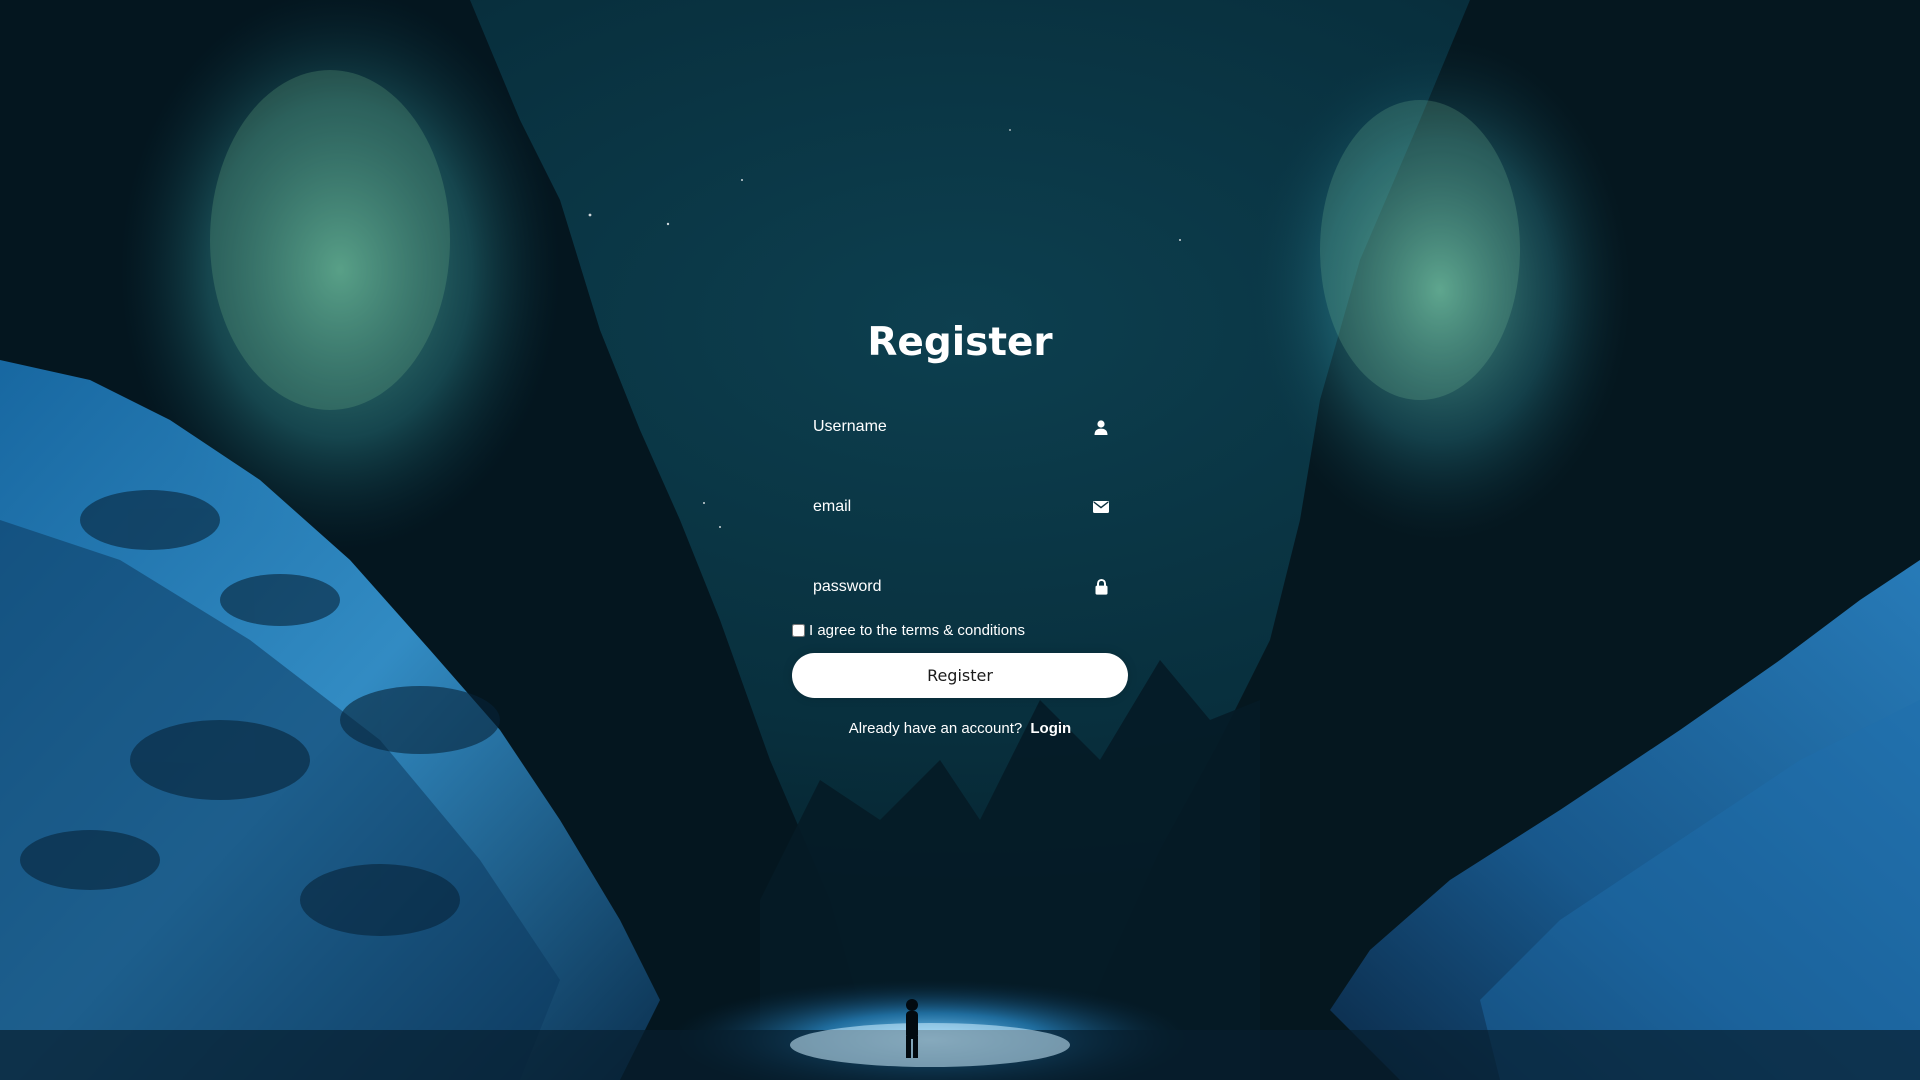 This screenshot has height=1080, width=1920. I want to click on terms-label: I agree to the terms & conditions, so click(917, 630).